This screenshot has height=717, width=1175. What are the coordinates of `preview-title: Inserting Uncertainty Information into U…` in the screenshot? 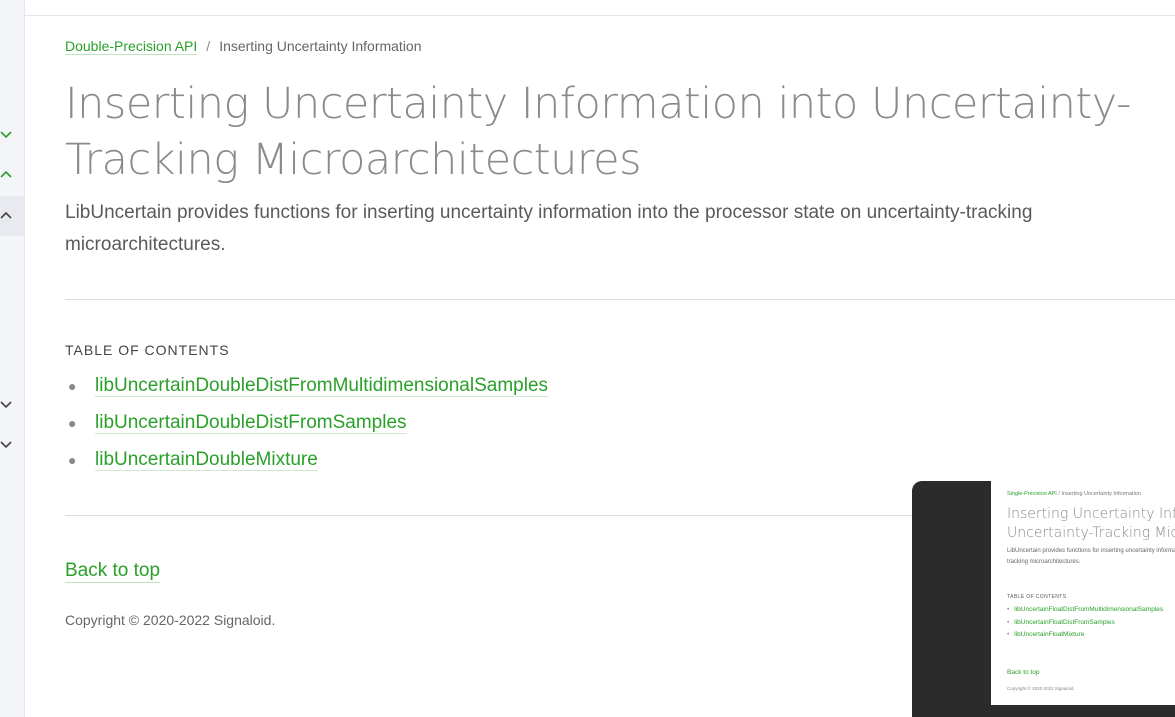 It's located at (1091, 523).